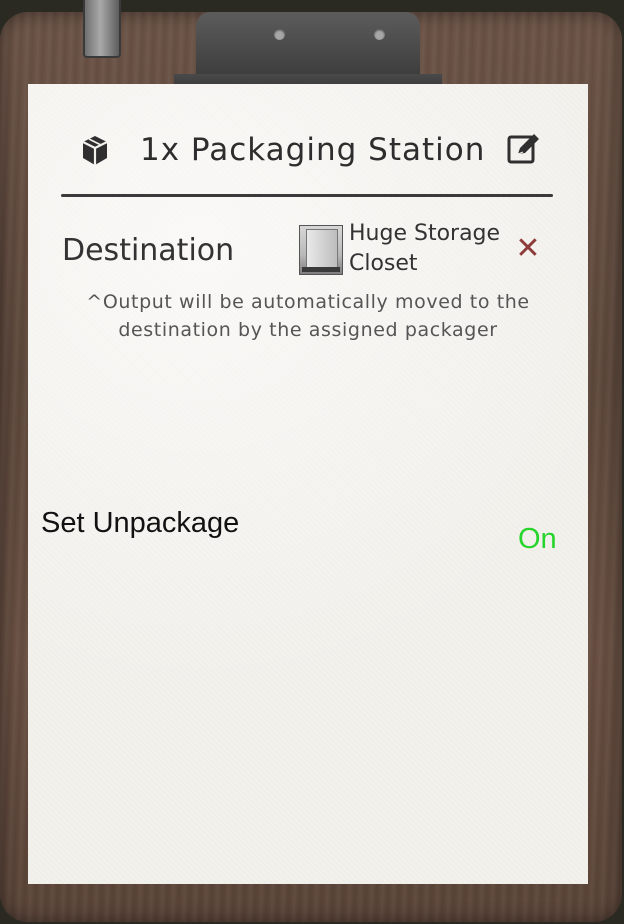  I want to click on edit-icon, so click(523, 149).